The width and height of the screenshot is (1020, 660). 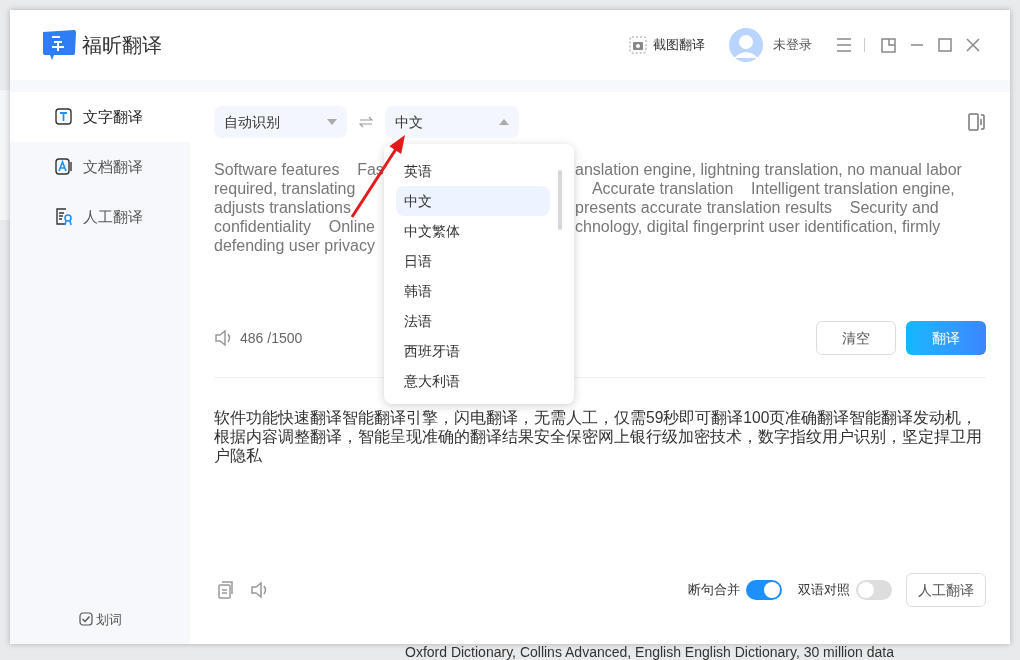 What do you see at coordinates (473, 261) in the screenshot?
I see `language-option: 日语` at bounding box center [473, 261].